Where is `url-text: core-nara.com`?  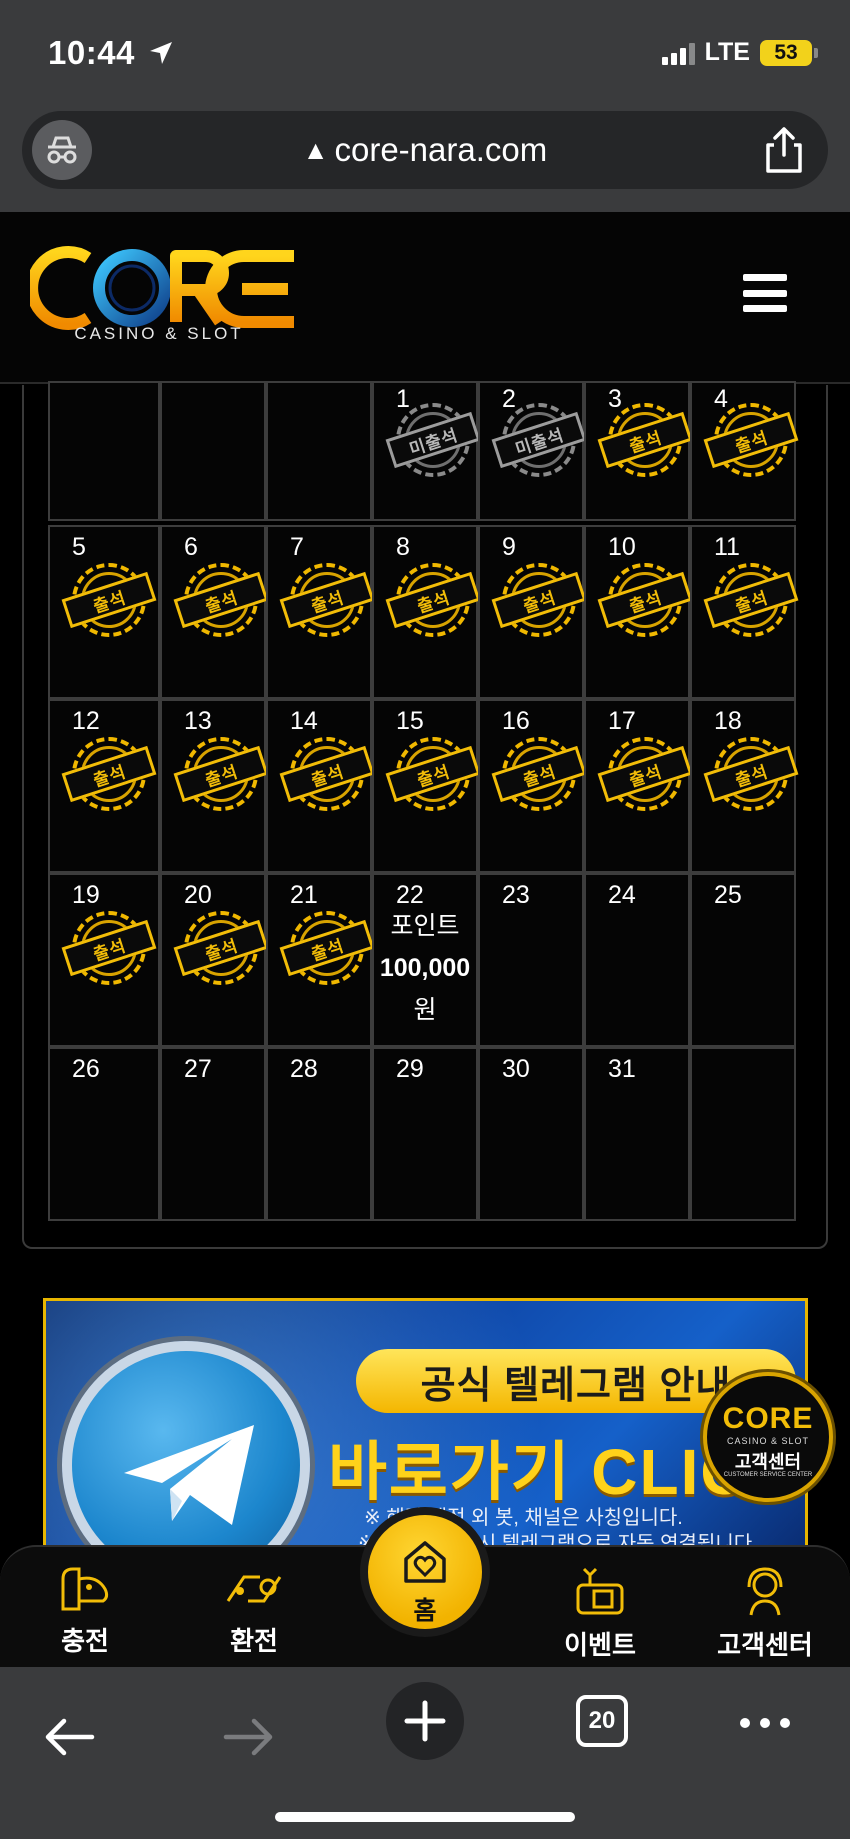 url-text: core-nara.com is located at coordinates (441, 149).